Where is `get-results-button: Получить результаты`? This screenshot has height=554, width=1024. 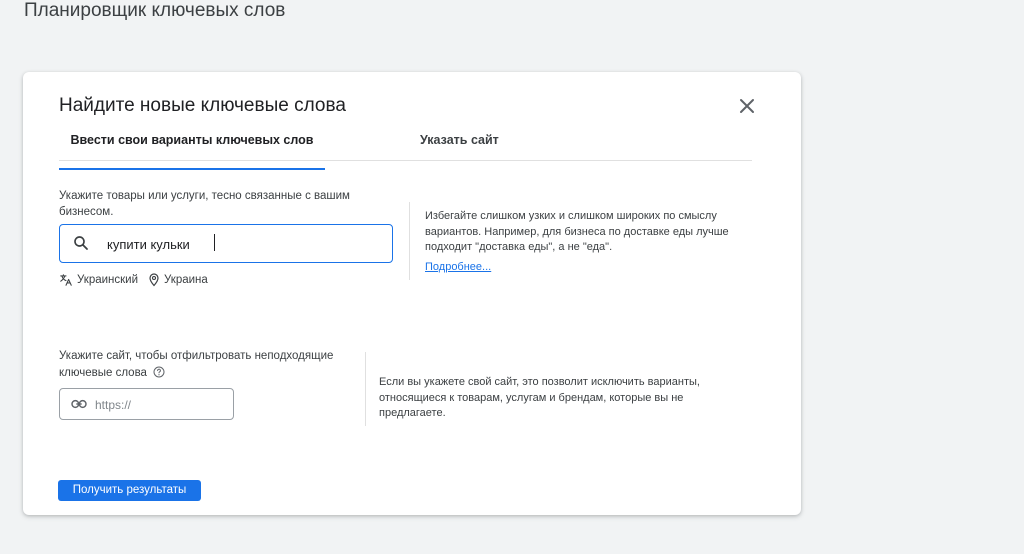 get-results-button: Получить результаты is located at coordinates (129, 490).